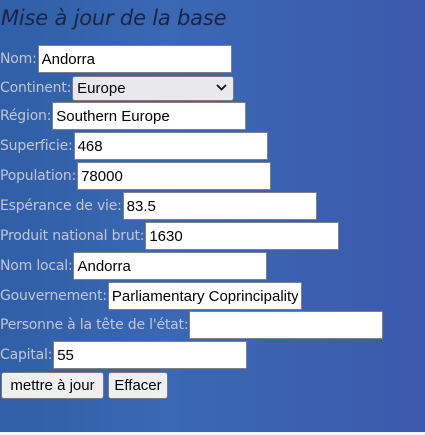 This screenshot has width=425, height=435. I want to click on superficie-input, so click(170, 146).